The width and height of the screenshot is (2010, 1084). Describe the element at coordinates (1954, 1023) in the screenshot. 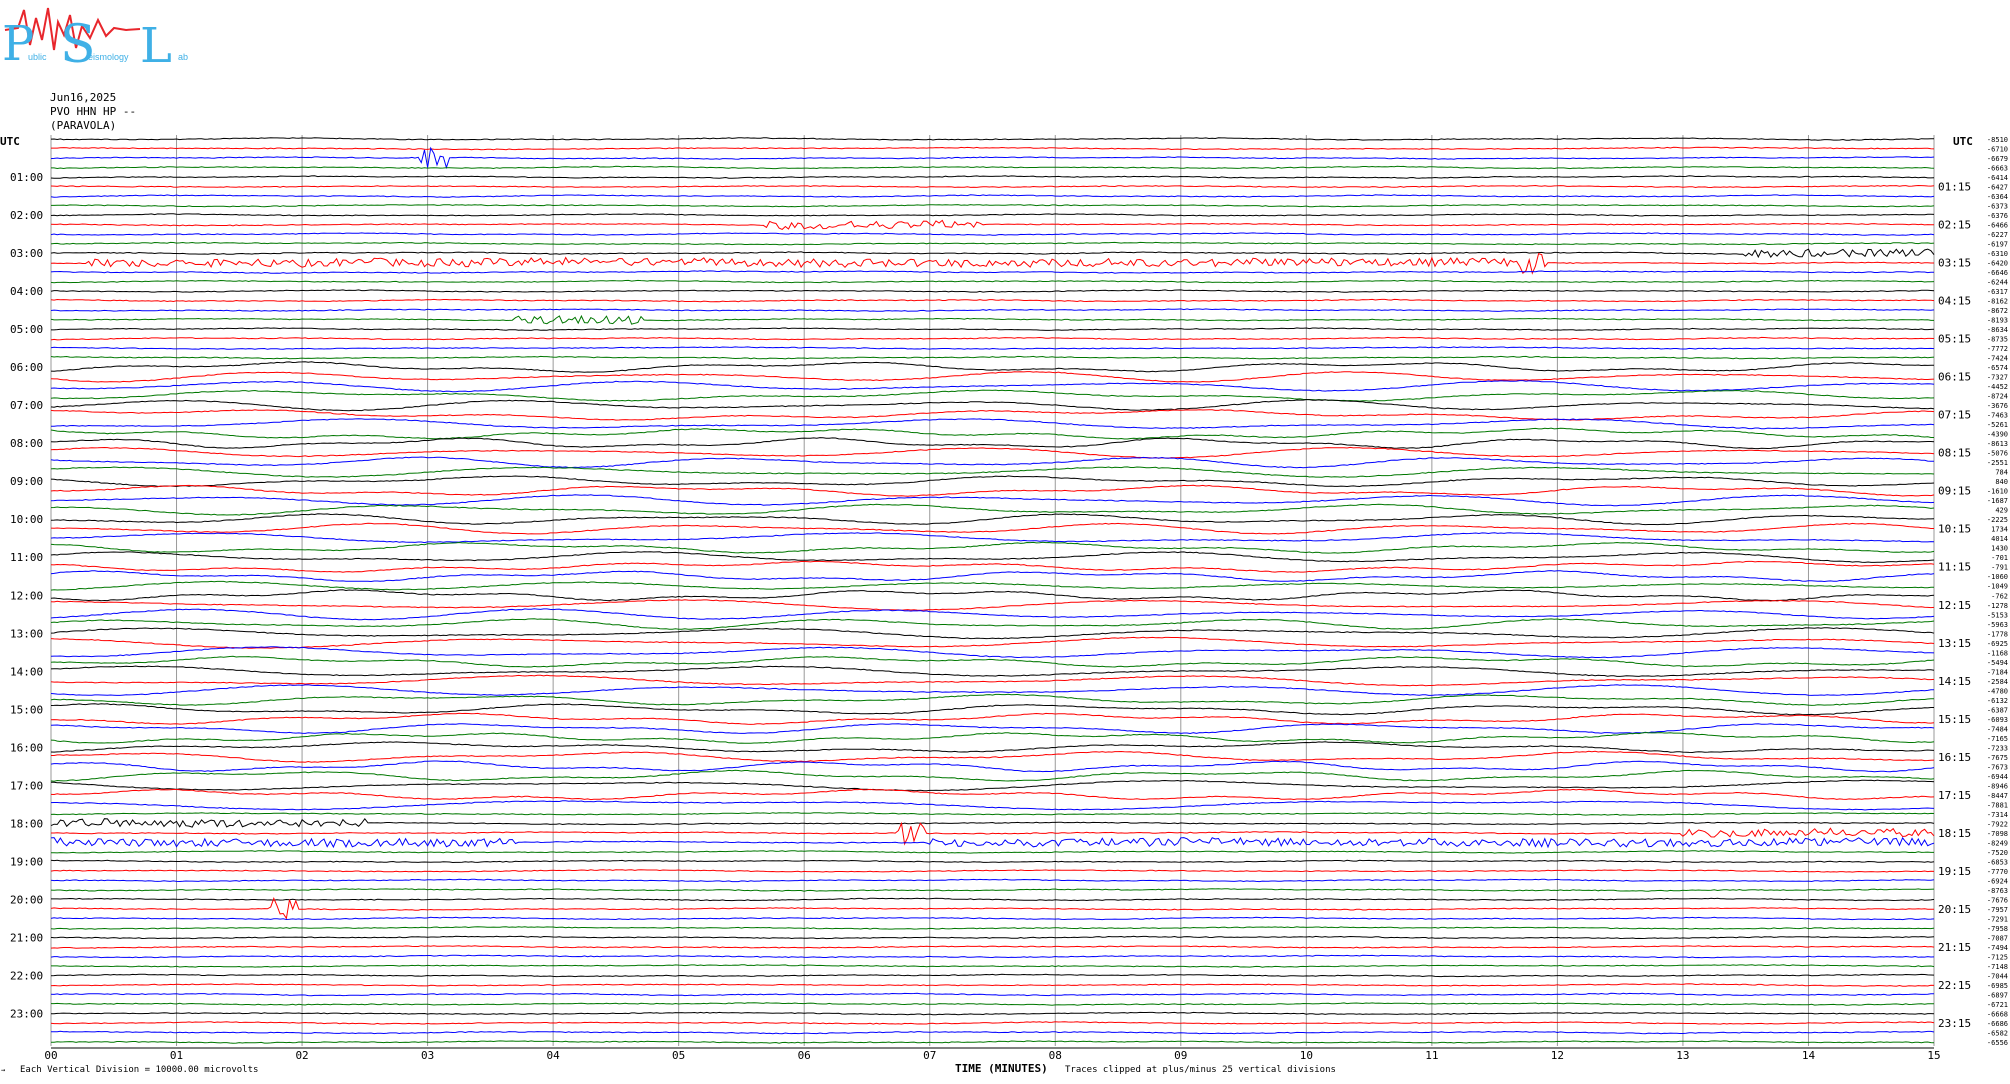

I see `right-hour-label: 23:15` at that location.